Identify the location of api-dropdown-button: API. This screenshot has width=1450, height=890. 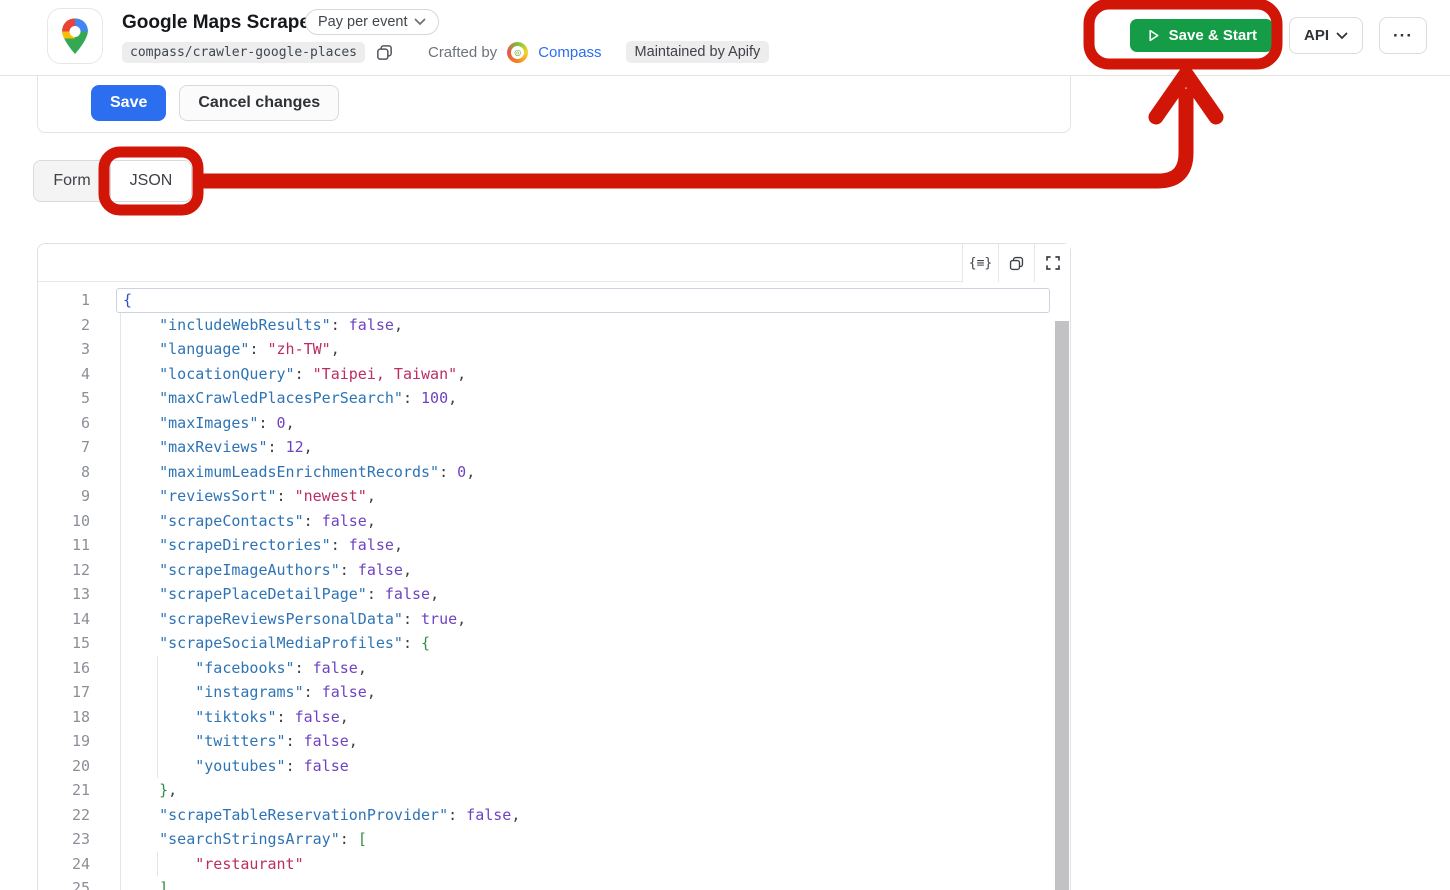
(1326, 35).